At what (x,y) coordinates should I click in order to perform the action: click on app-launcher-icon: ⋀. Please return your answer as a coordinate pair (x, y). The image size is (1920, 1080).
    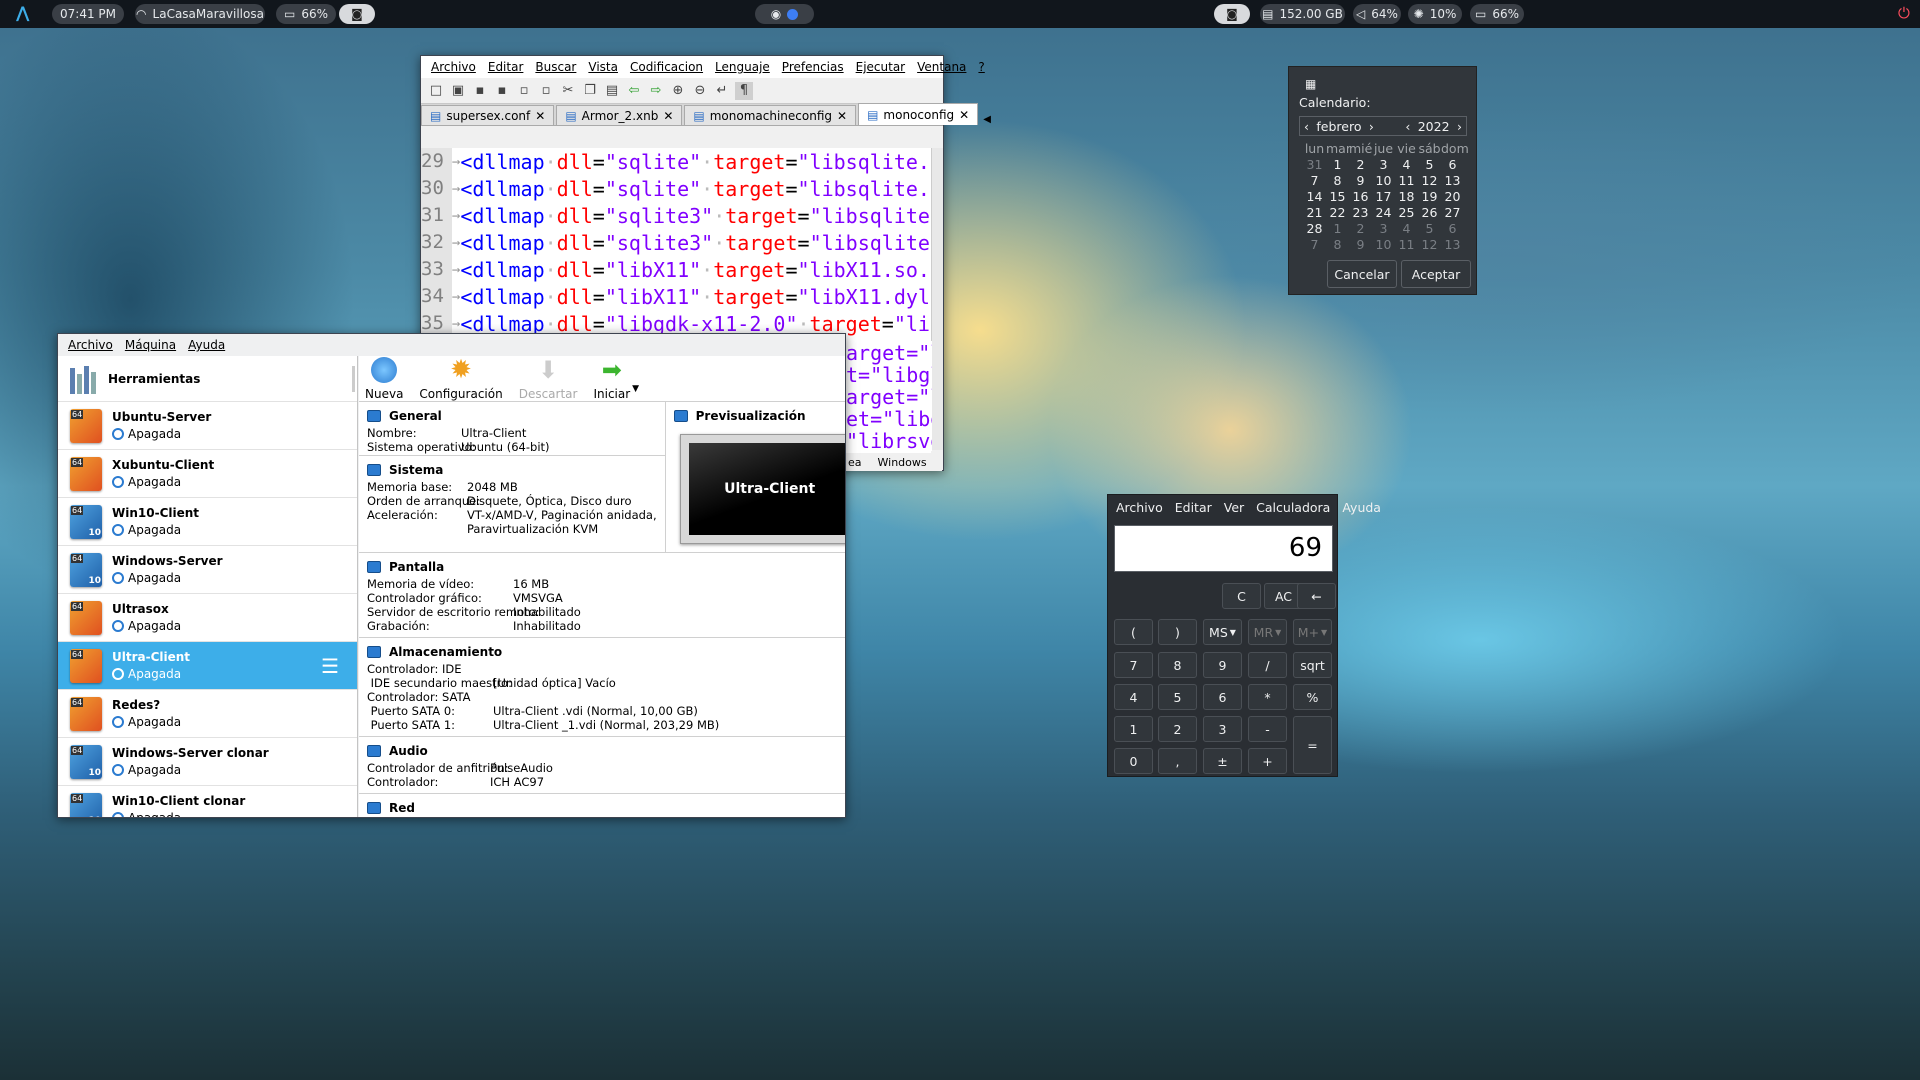
    Looking at the image, I should click on (22, 12).